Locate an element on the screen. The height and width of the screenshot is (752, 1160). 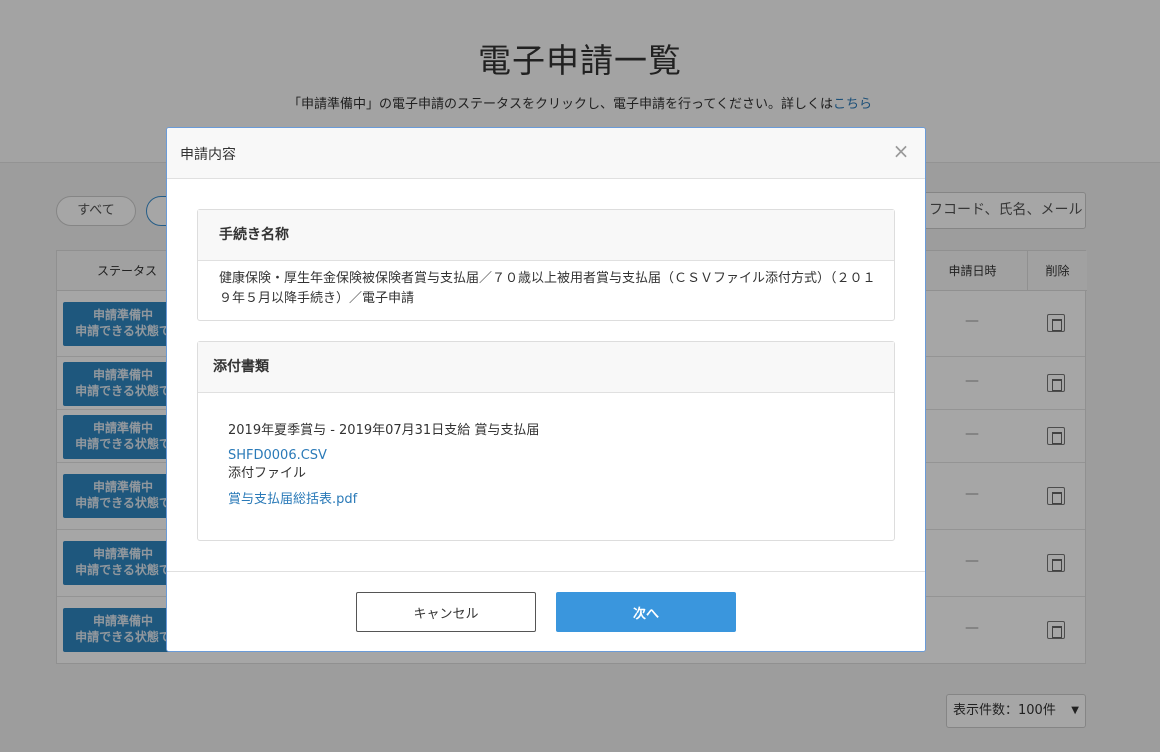
next-button: 次へ is located at coordinates (646, 612).